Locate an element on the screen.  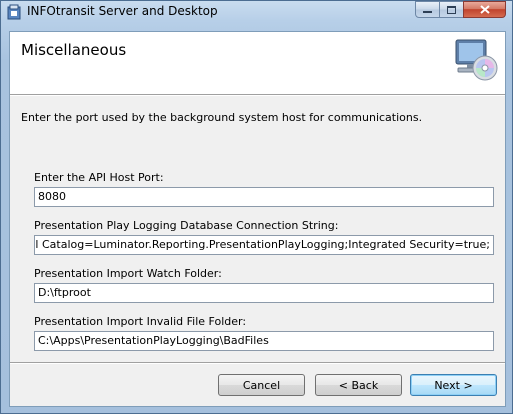
title-bar: INFOtransit Server and Desktop is located at coordinates (256, 12).